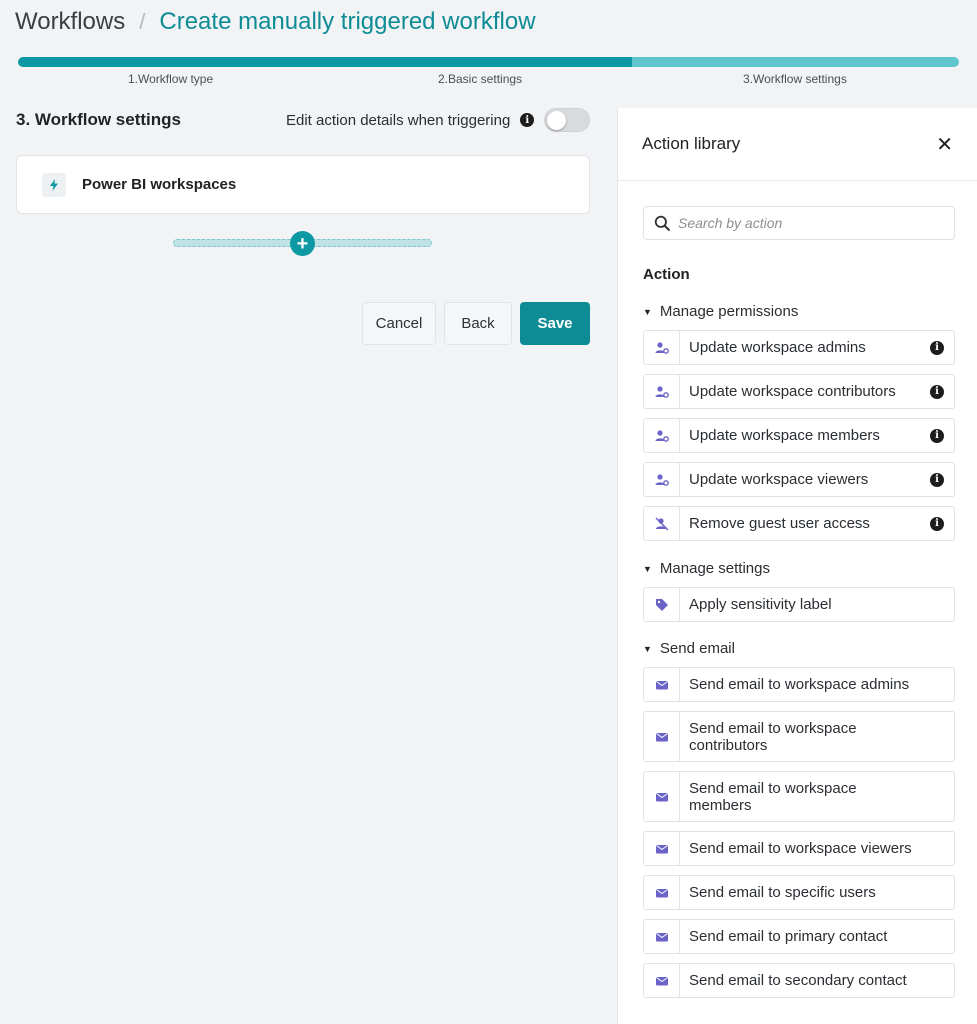 The height and width of the screenshot is (1024, 977). I want to click on action-label: Send email to secondary contact, so click(798, 980).